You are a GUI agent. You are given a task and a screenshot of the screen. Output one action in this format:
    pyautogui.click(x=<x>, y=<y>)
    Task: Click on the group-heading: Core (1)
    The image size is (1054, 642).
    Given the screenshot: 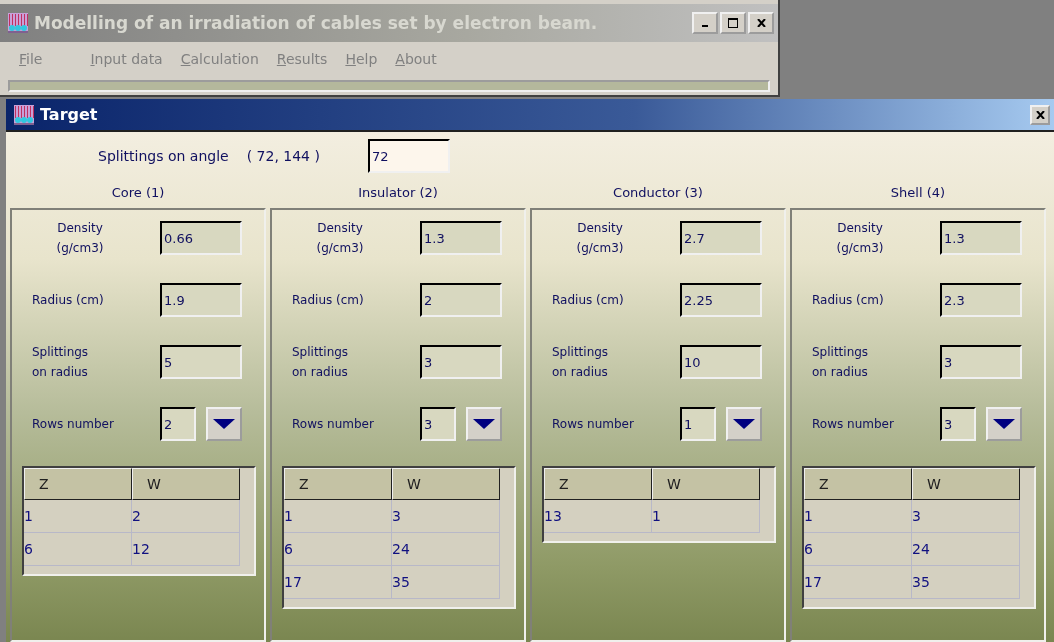 What is the action you would take?
    pyautogui.click(x=138, y=193)
    